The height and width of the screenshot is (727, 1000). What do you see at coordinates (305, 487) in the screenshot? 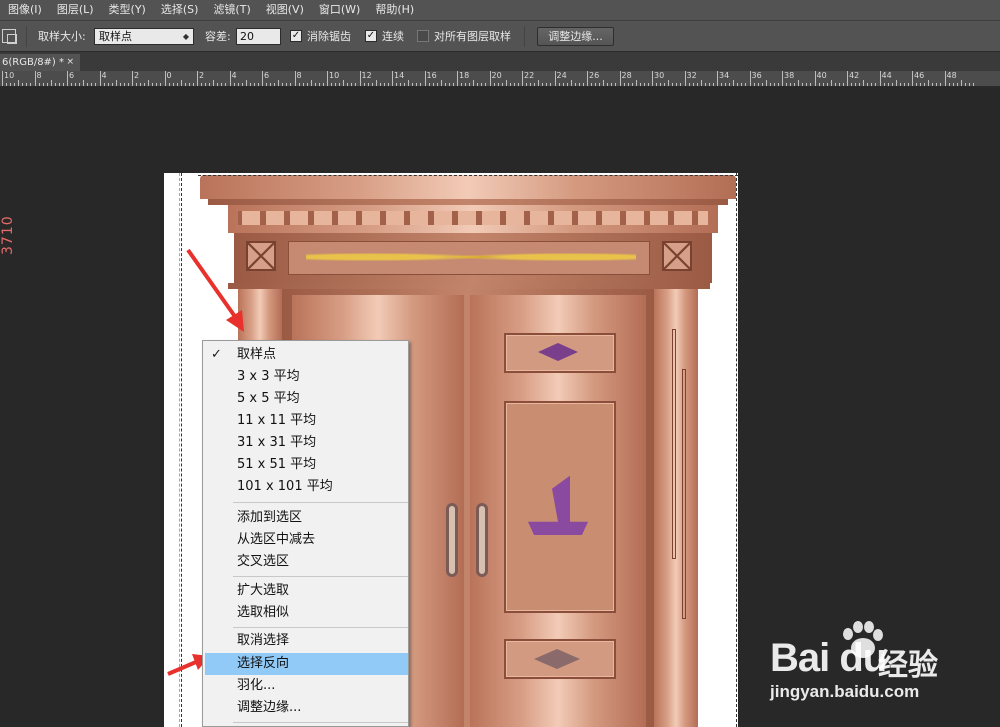
I see `menu-item-101x101-average: 101 x 101 平均` at bounding box center [305, 487].